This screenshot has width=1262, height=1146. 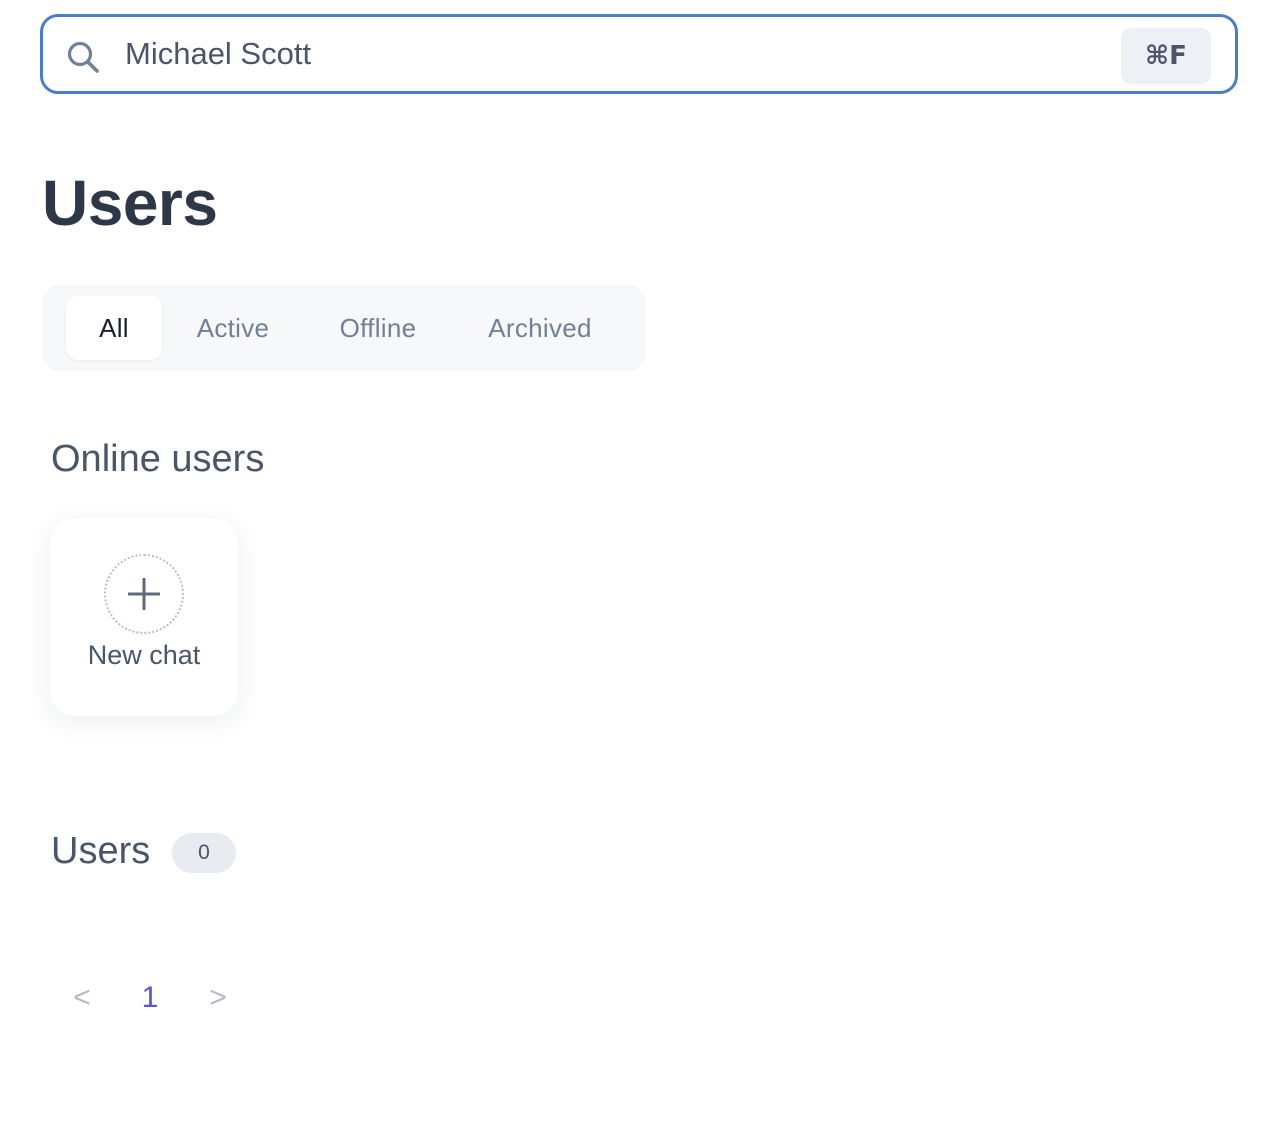 What do you see at coordinates (218, 998) in the screenshot?
I see `next-page-button: >` at bounding box center [218, 998].